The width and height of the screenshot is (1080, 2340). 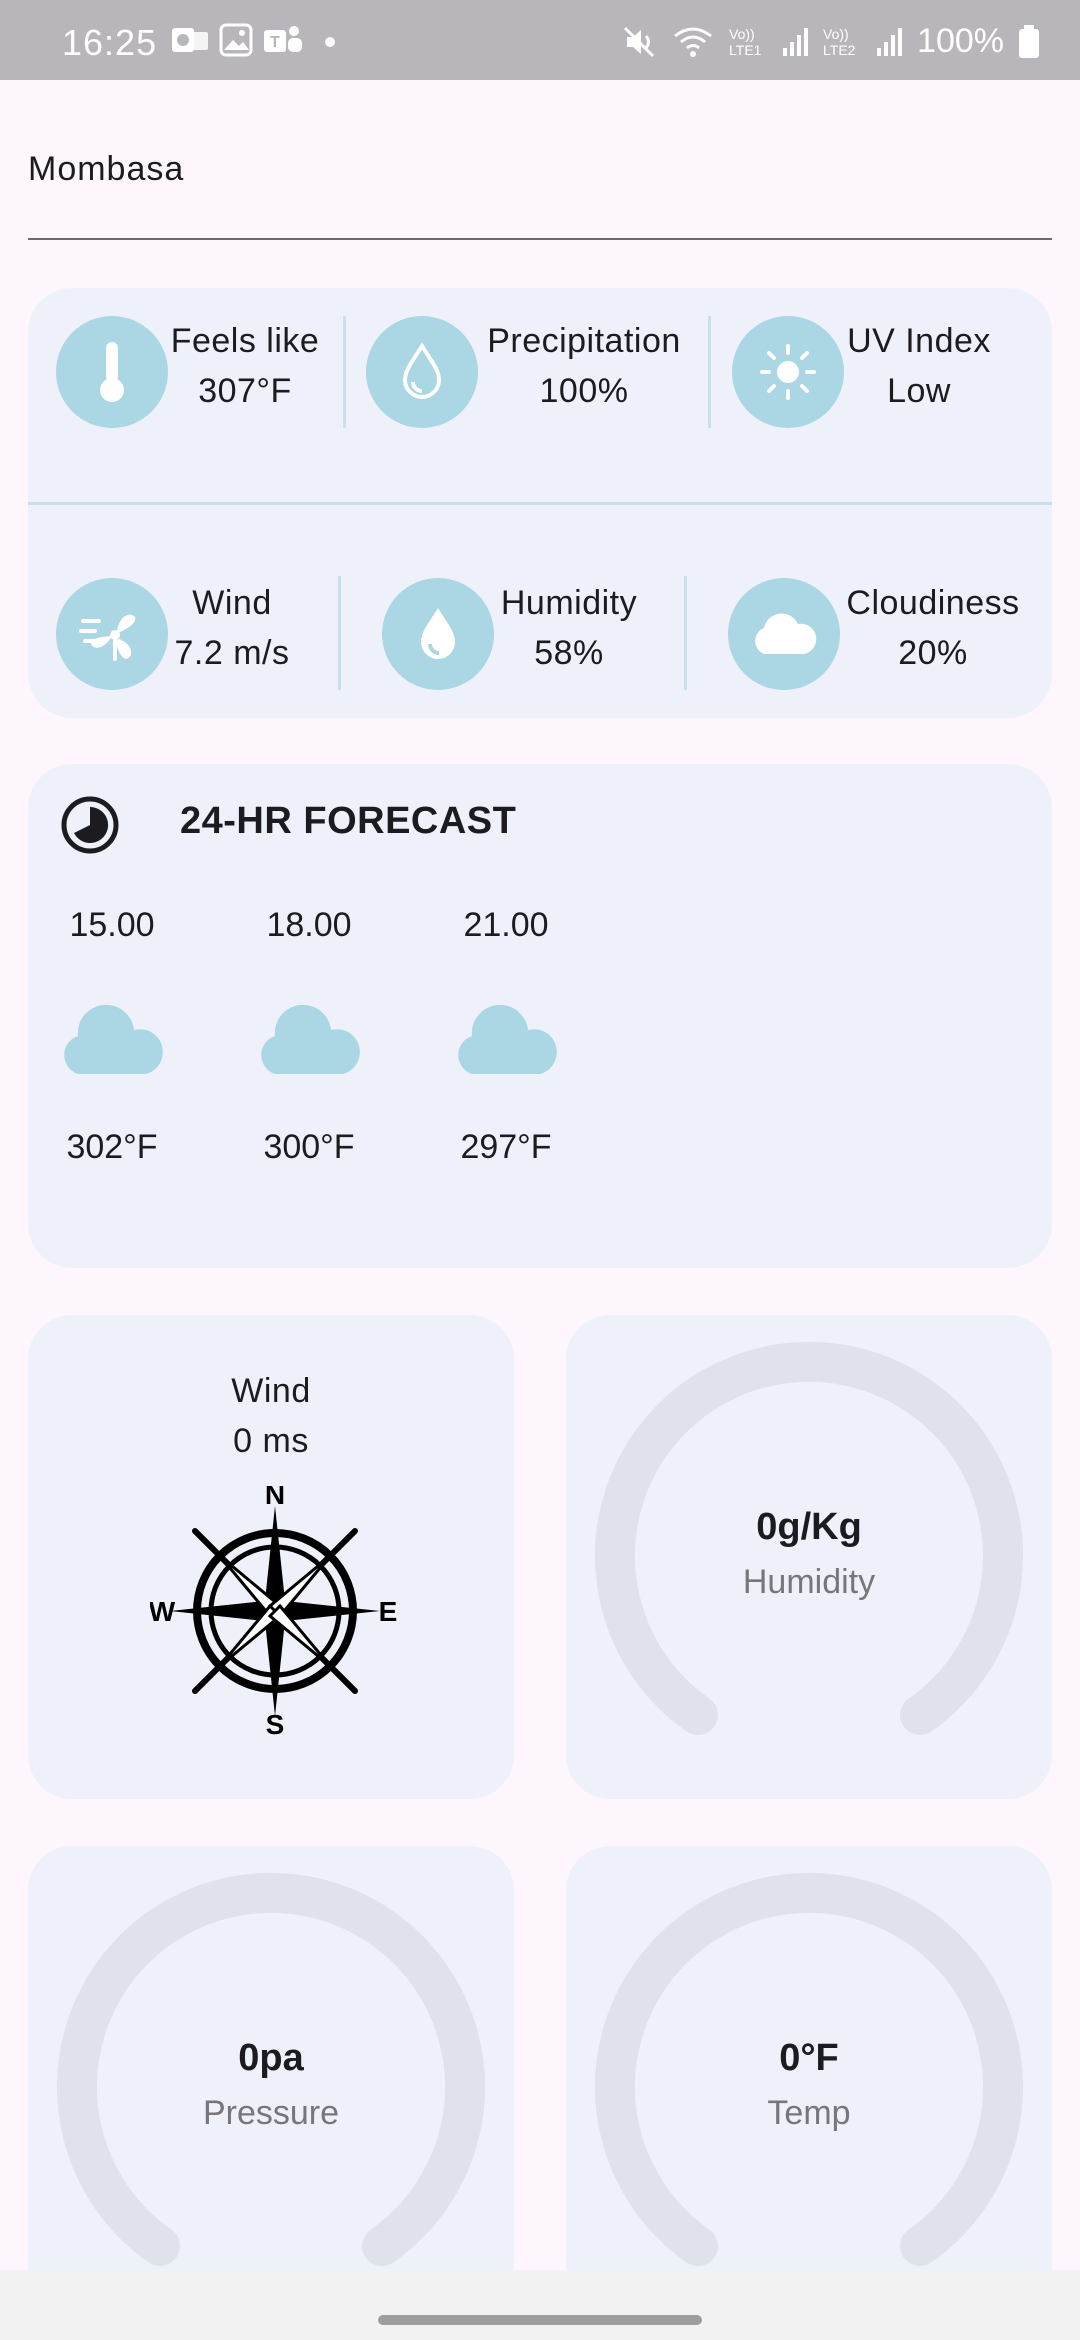 What do you see at coordinates (110, 42) in the screenshot?
I see `status-time: 16:25` at bounding box center [110, 42].